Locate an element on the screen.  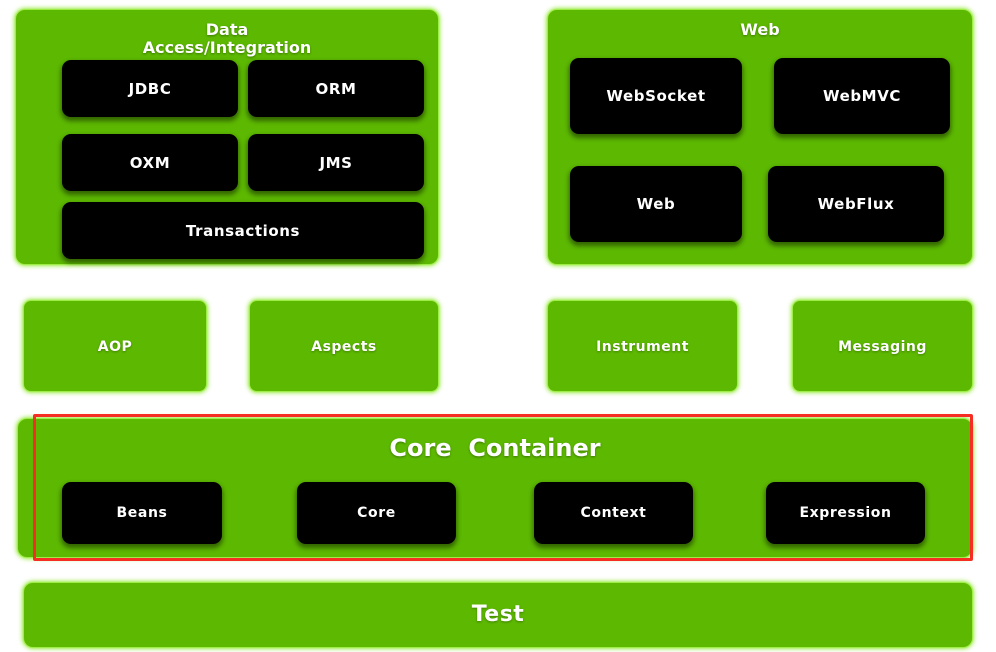
module-web: Web is located at coordinates (656, 204).